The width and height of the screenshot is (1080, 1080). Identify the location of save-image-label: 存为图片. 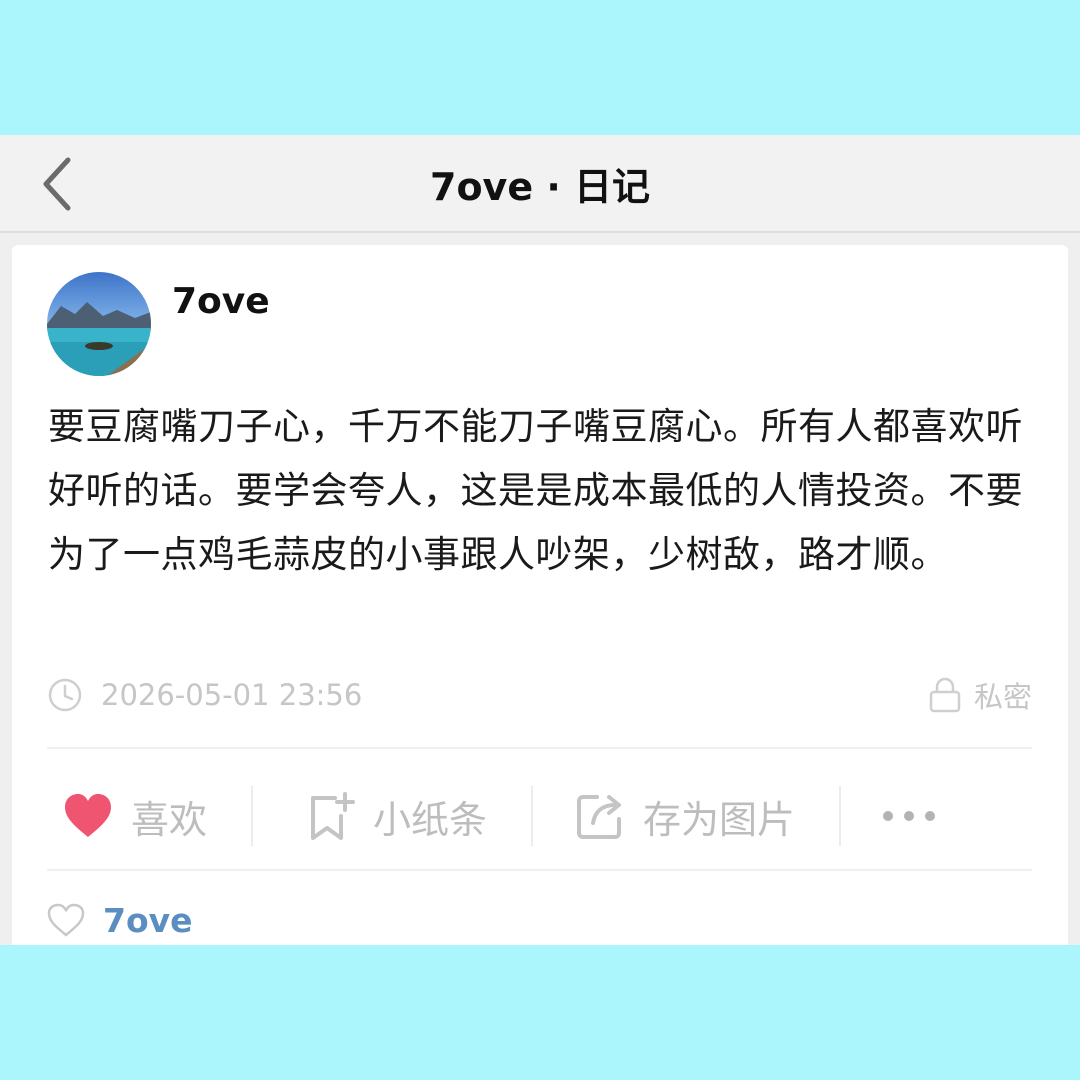
(719, 819).